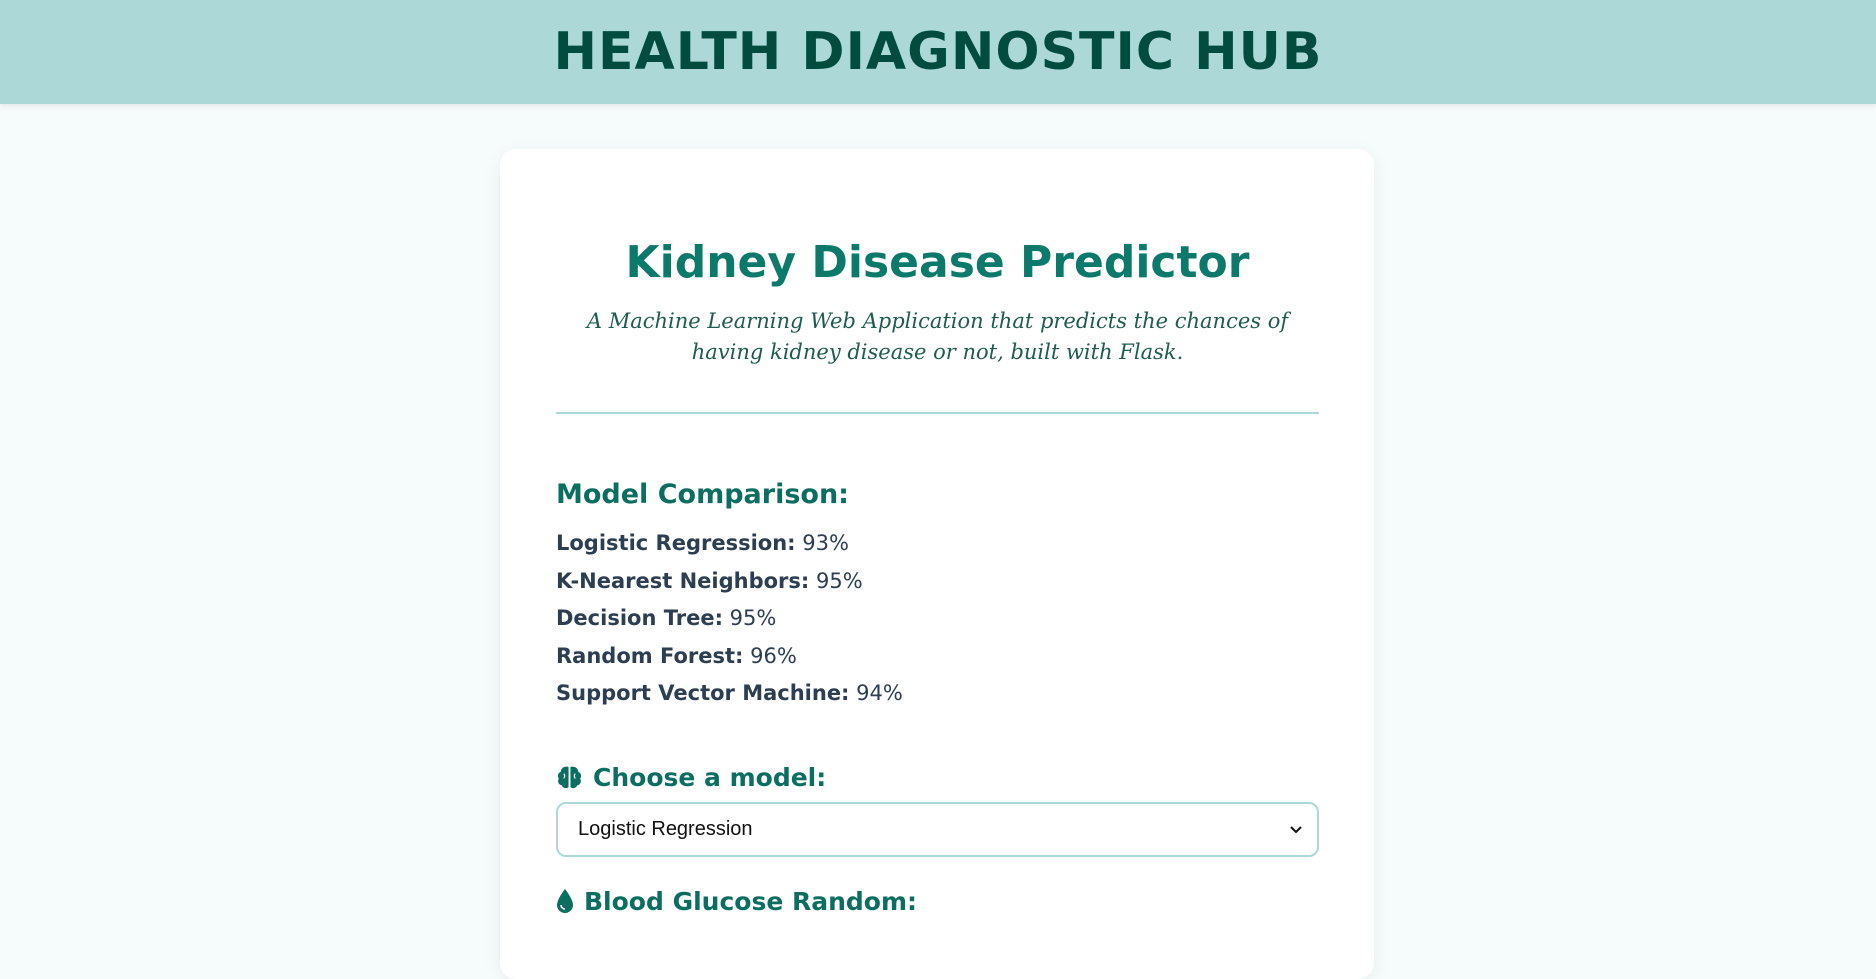 The height and width of the screenshot is (979, 1876). Describe the element at coordinates (569, 777) in the screenshot. I see `brain-icon` at that location.